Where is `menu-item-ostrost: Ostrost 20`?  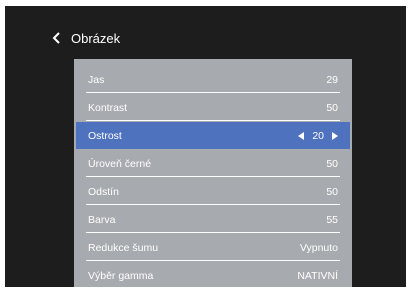
menu-item-ostrost: Ostrost 20 is located at coordinates (213, 135).